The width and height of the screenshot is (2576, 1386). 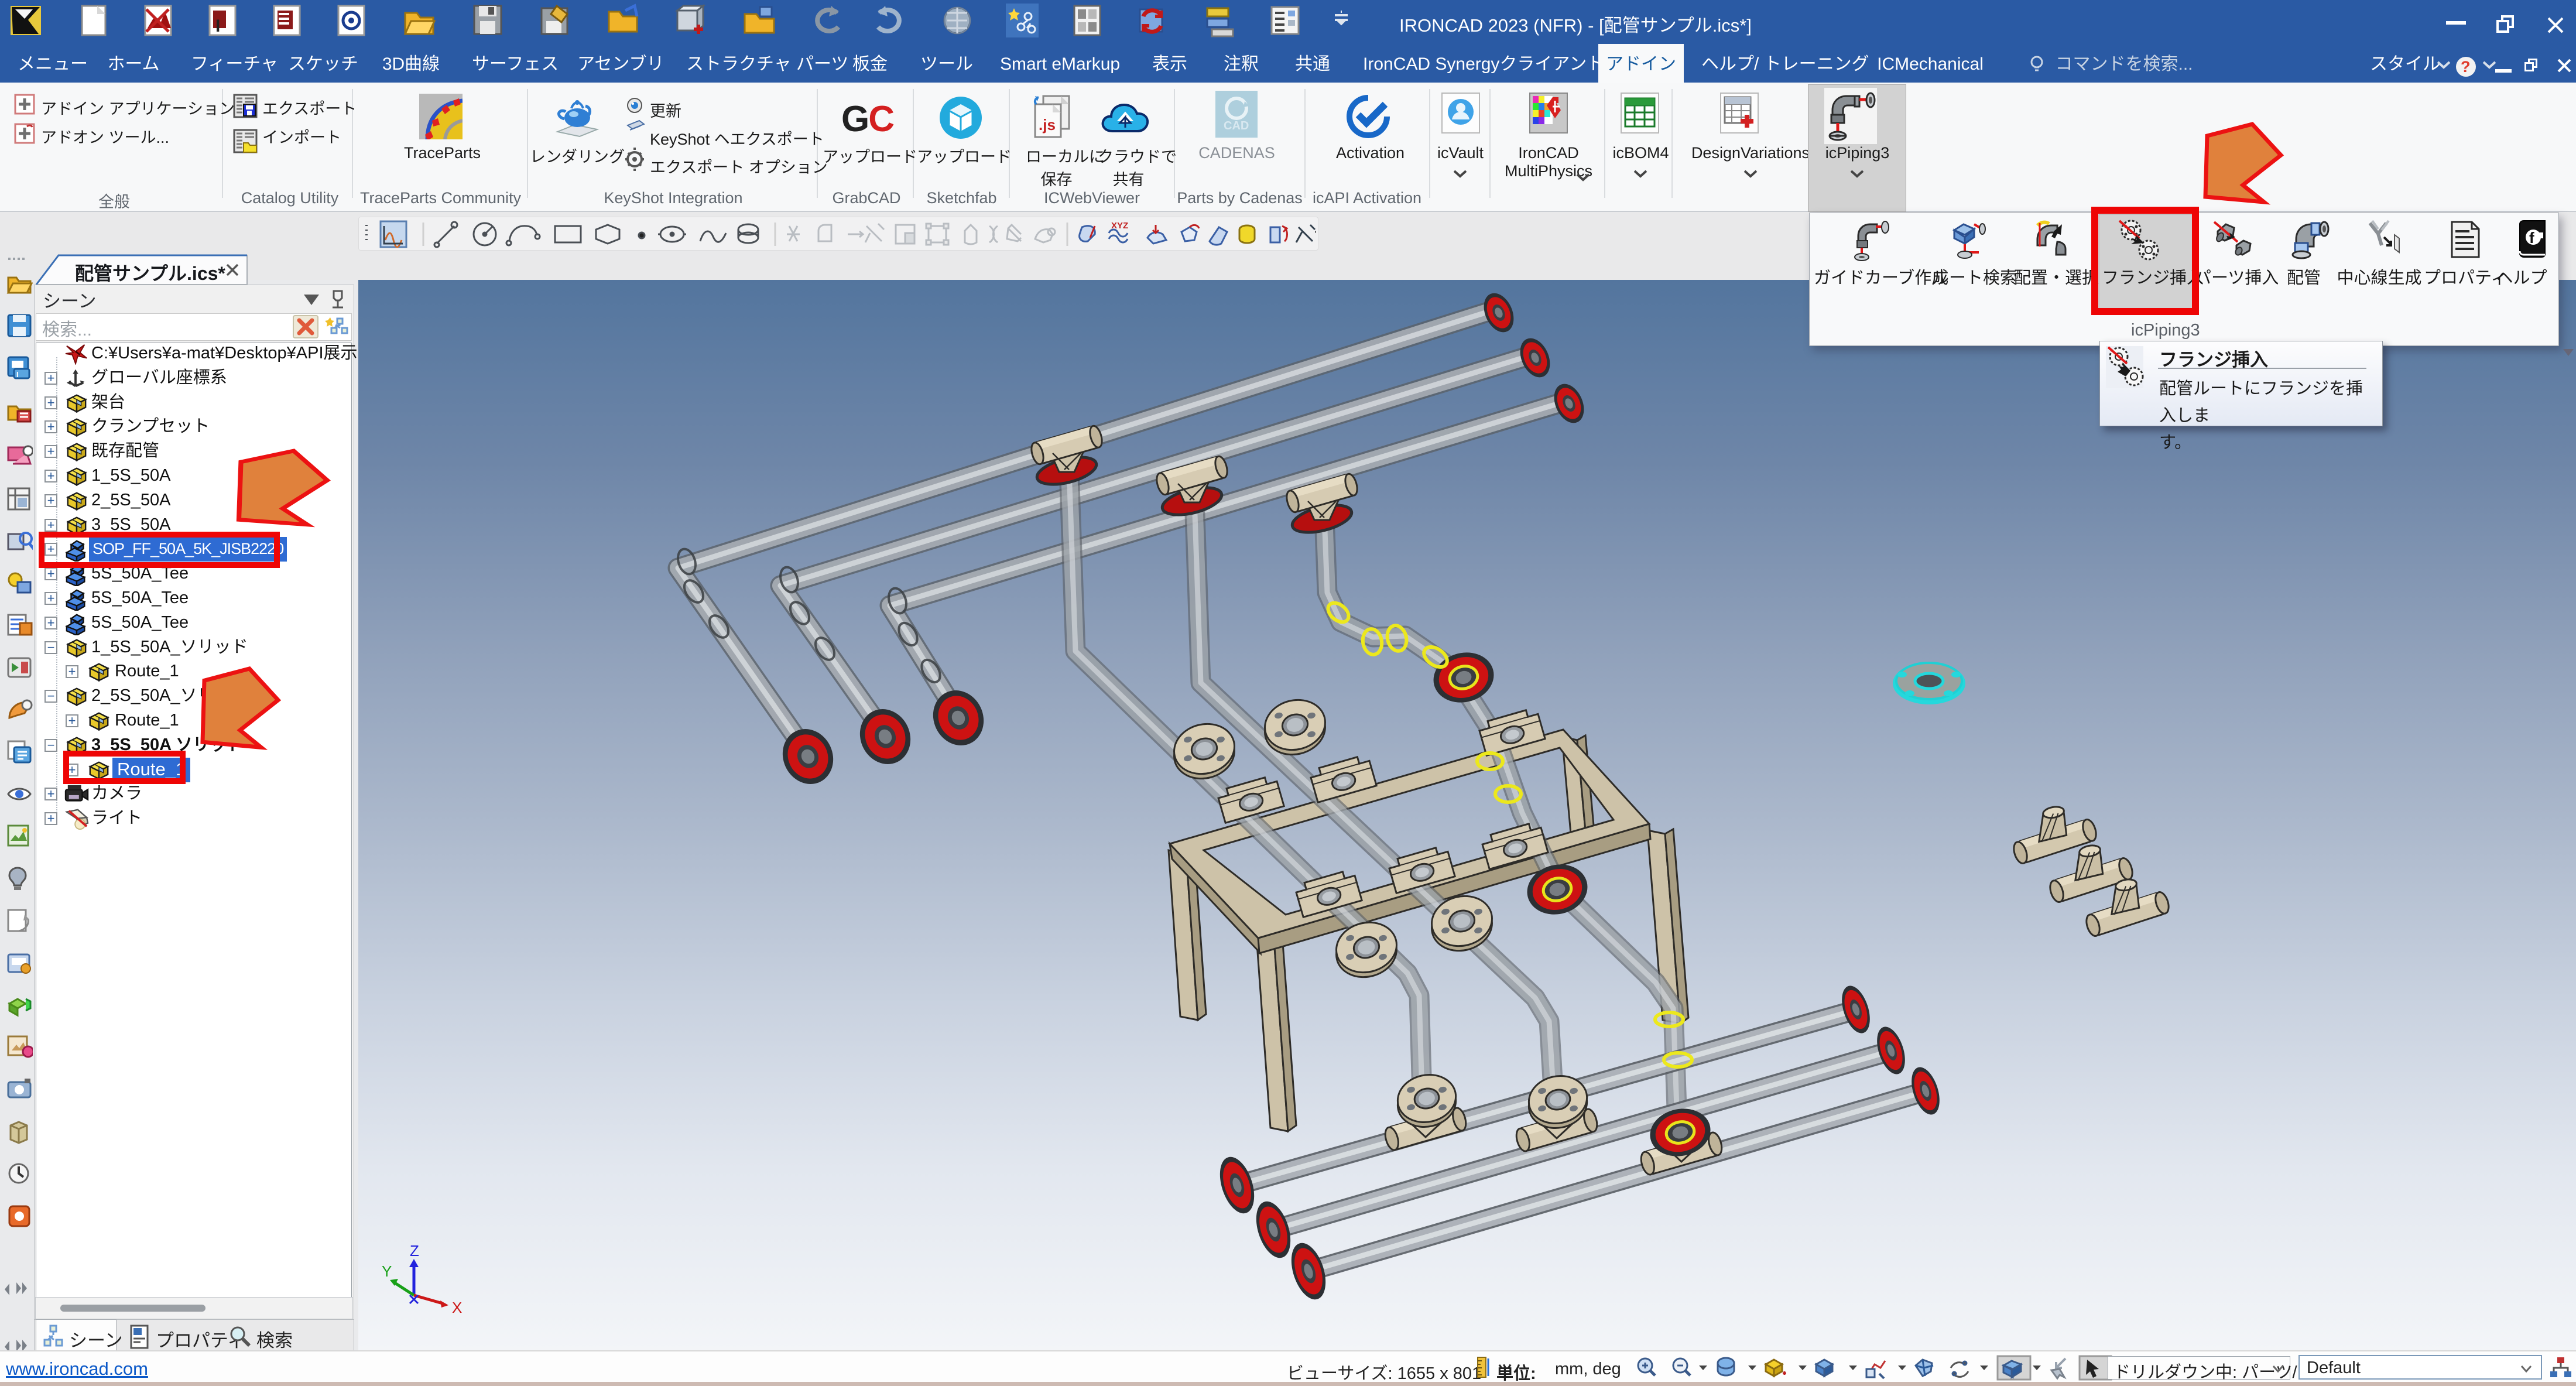 What do you see at coordinates (387, 1271) in the screenshot?
I see `svg-text: Y` at bounding box center [387, 1271].